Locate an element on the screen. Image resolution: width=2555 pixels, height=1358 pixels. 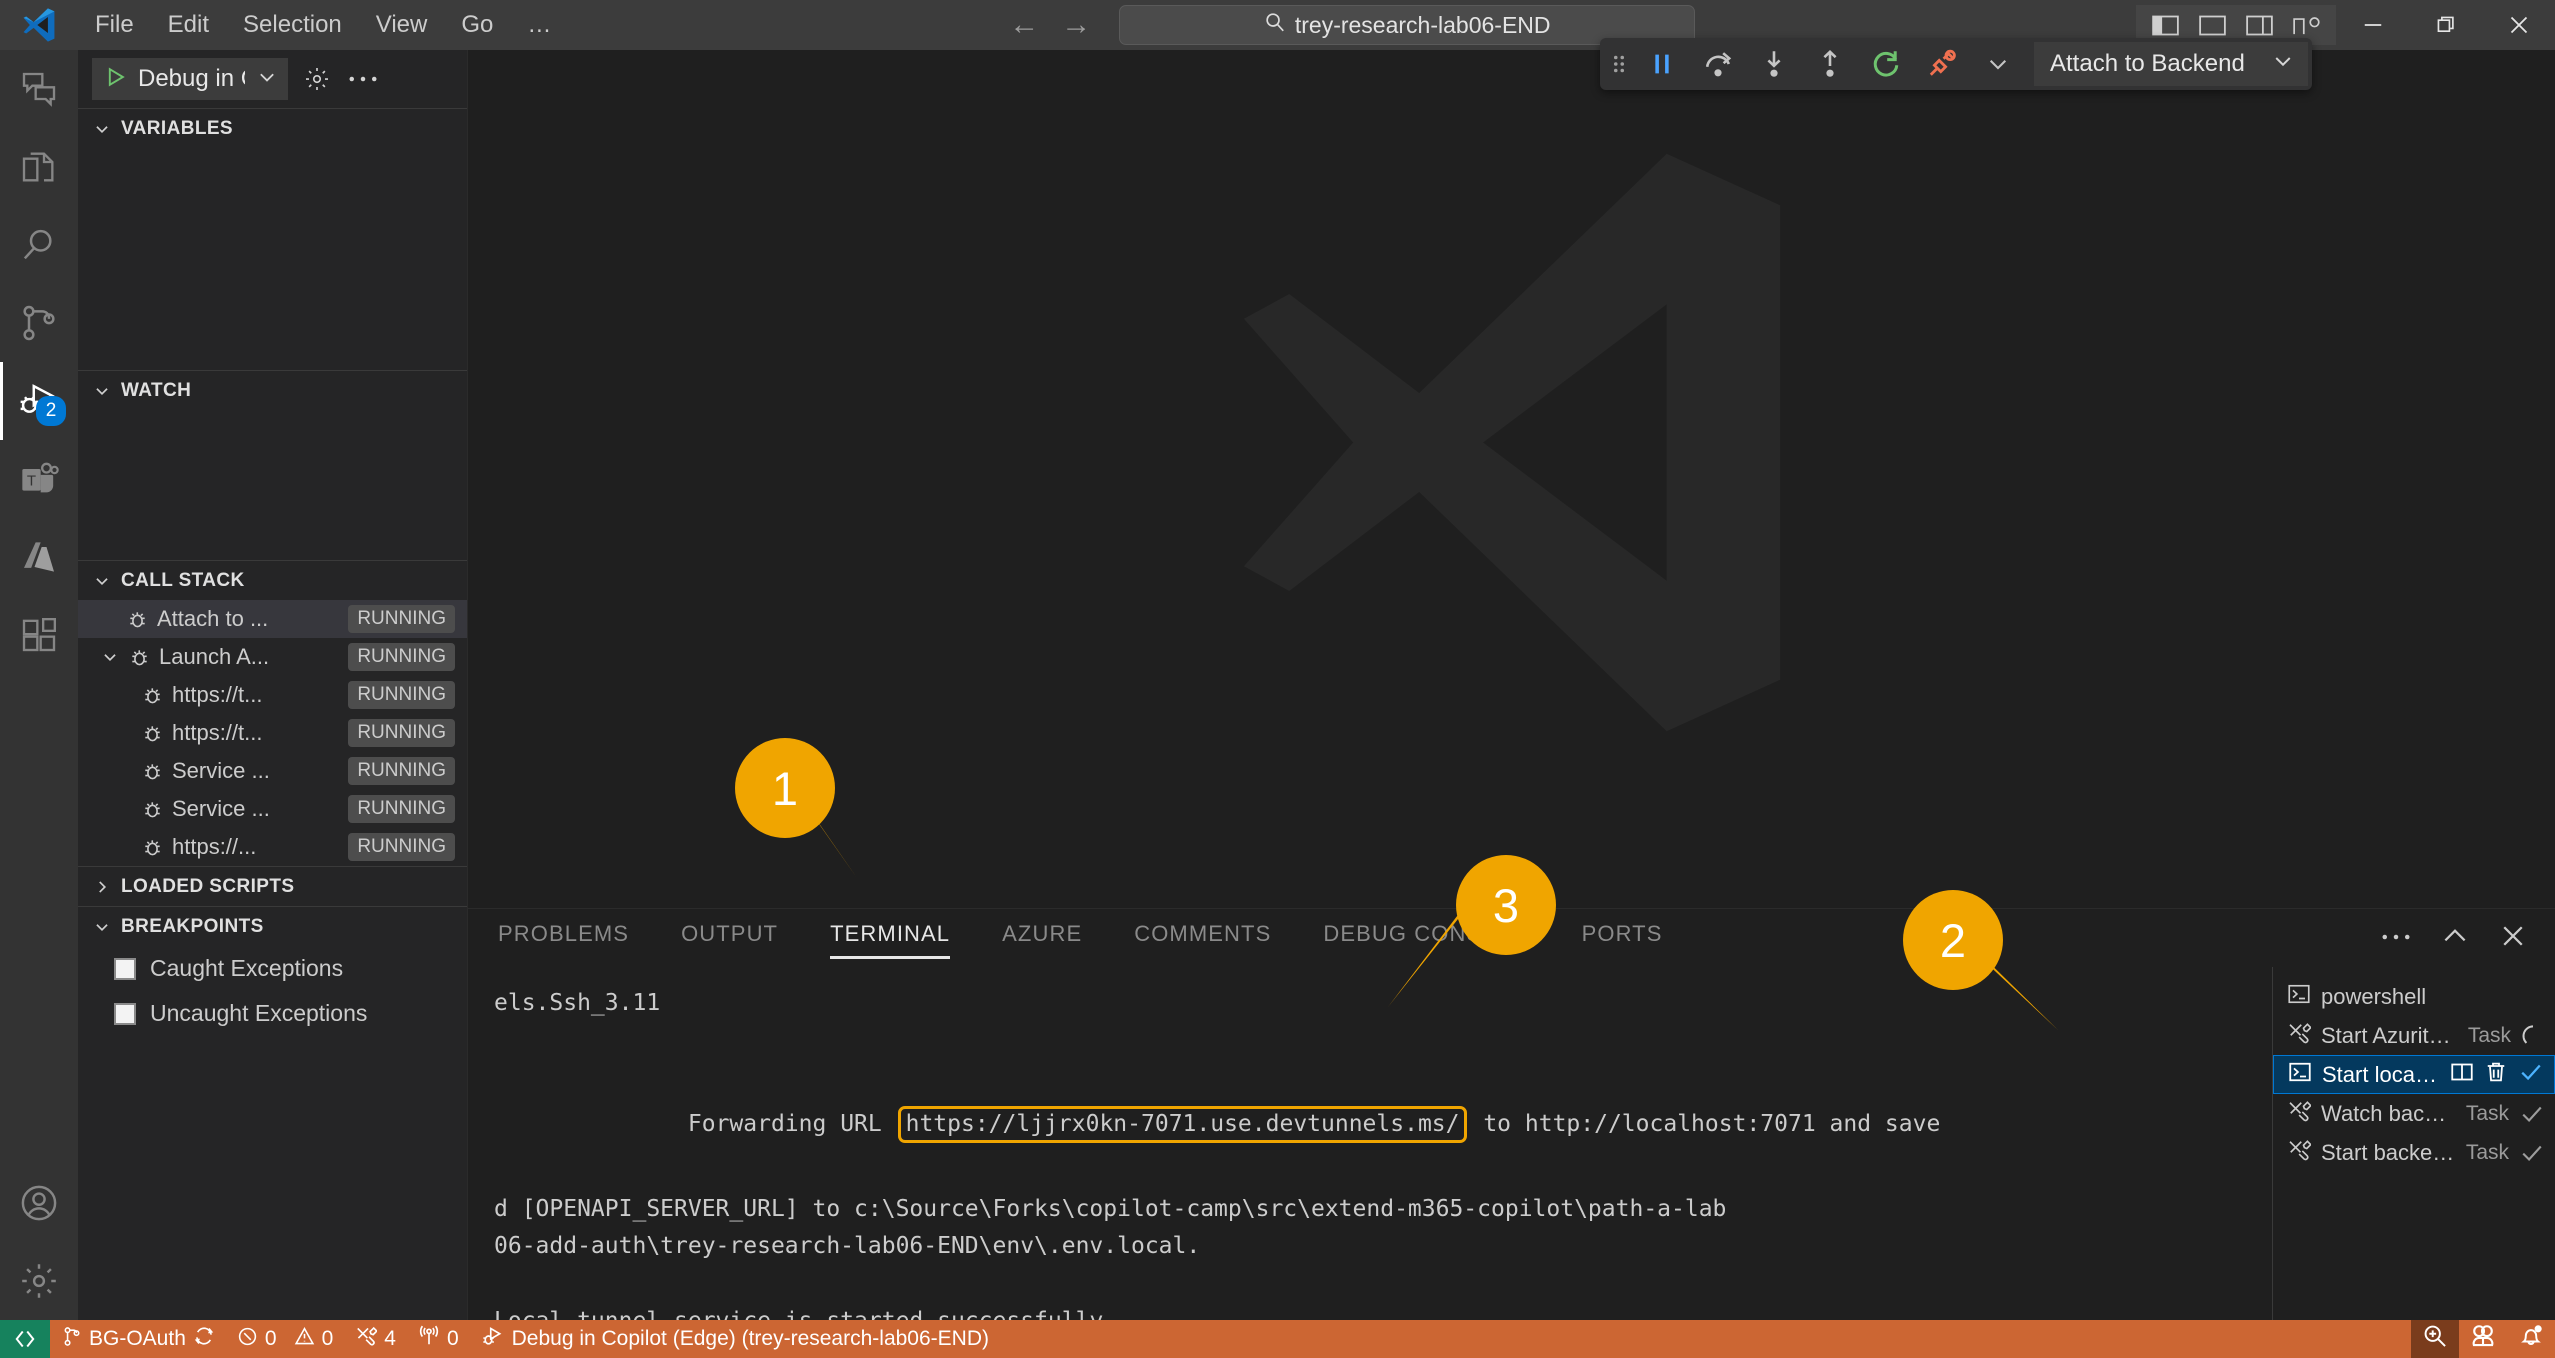
close-panel-icon is located at coordinates (2513, 938).